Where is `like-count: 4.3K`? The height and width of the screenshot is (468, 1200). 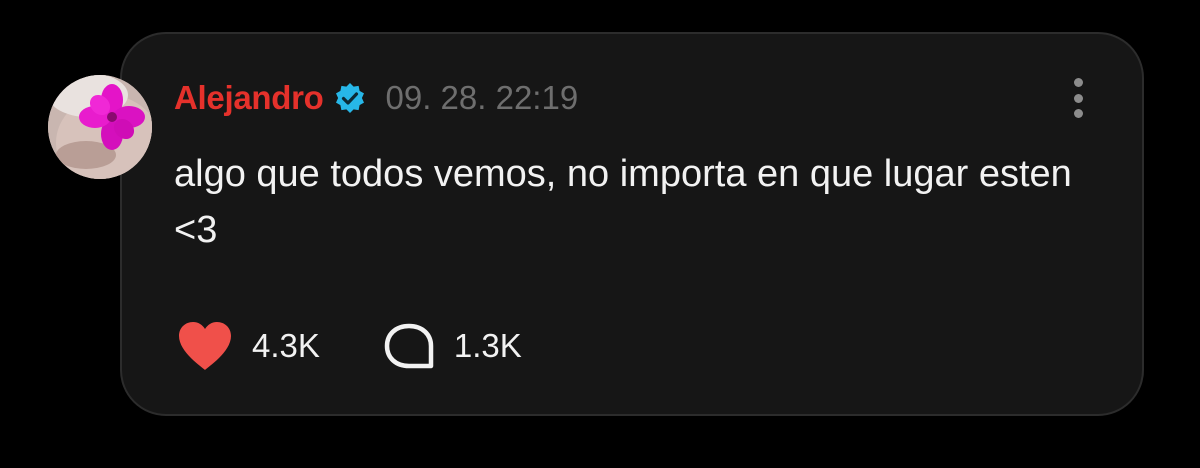
like-count: 4.3K is located at coordinates (286, 345).